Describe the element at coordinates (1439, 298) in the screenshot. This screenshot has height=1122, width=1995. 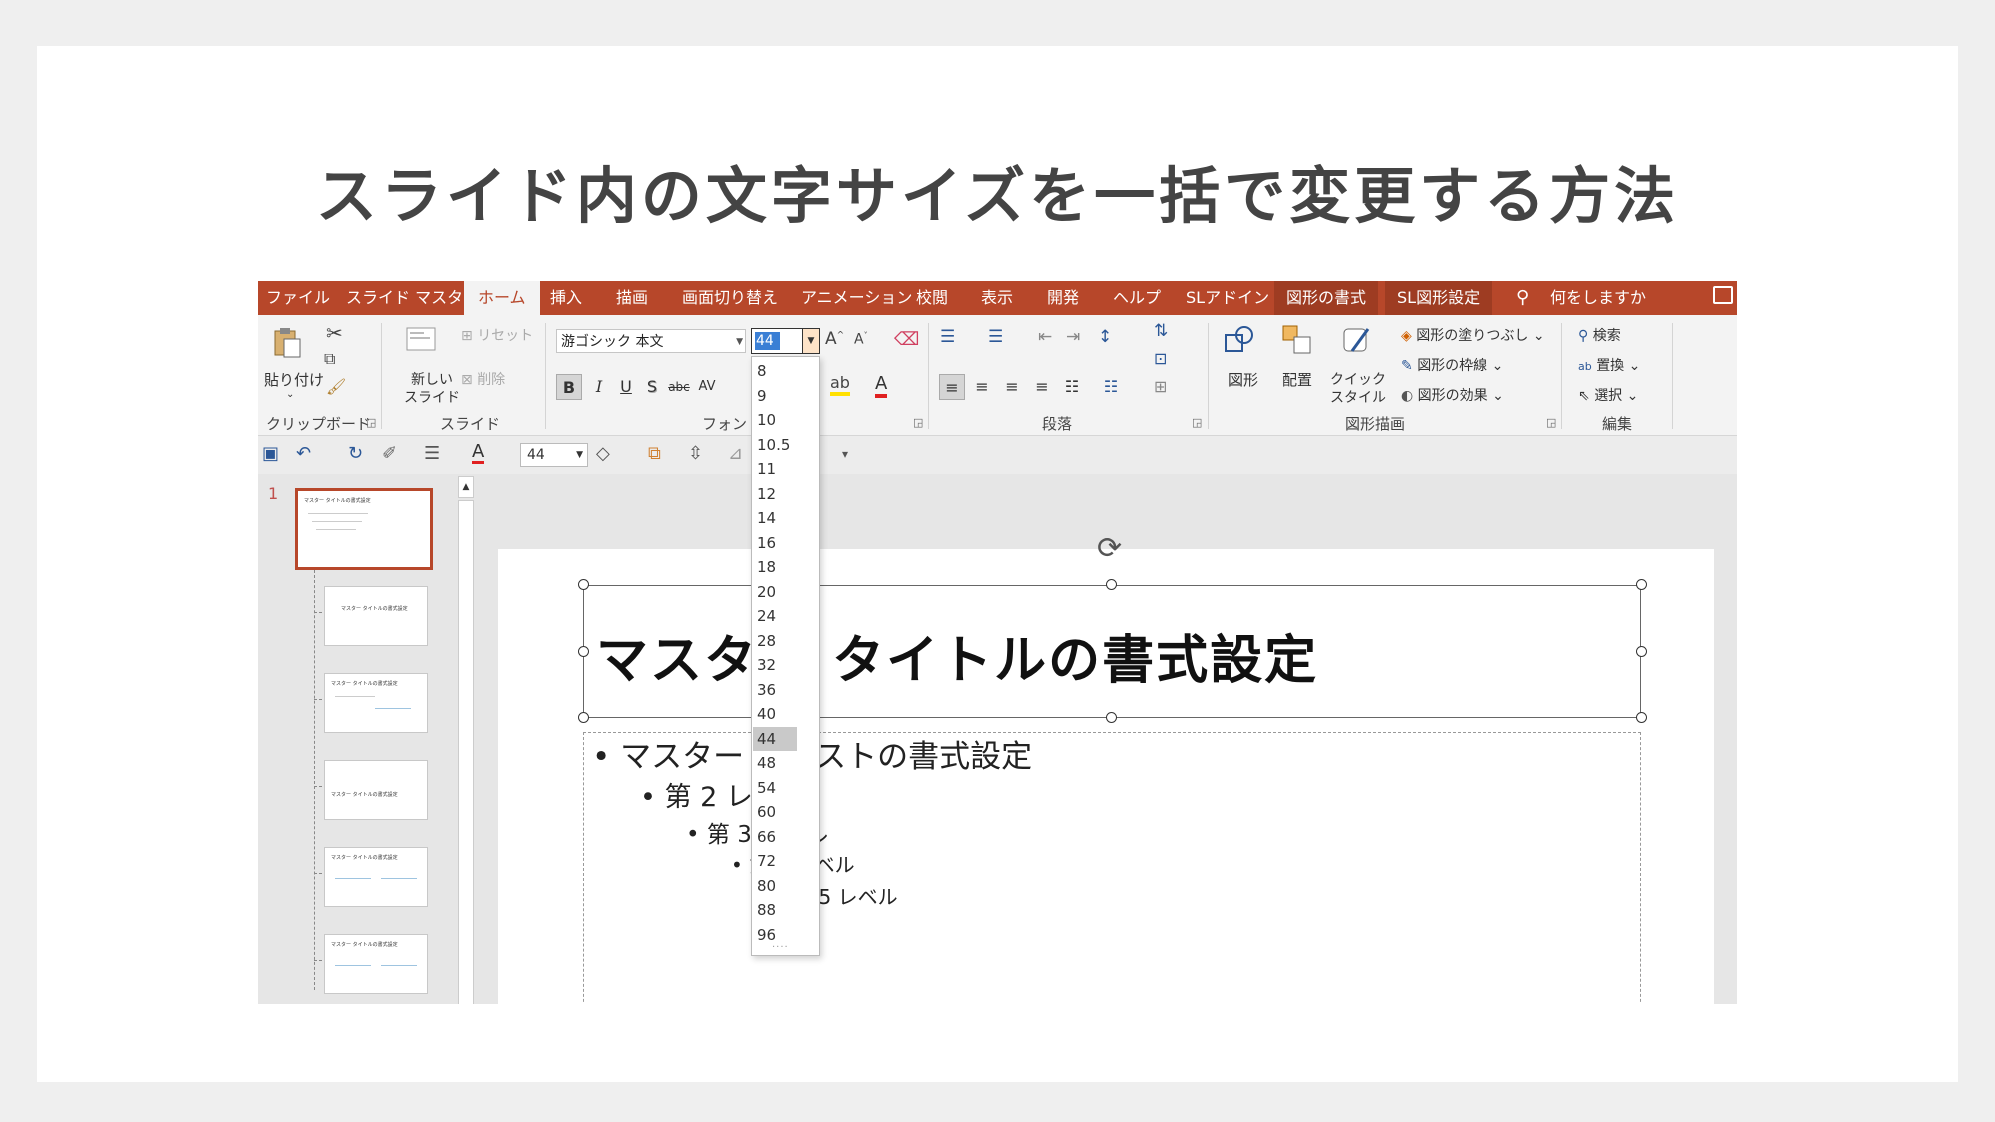
I see `tab-sl-shape-settings: SL図形設定` at that location.